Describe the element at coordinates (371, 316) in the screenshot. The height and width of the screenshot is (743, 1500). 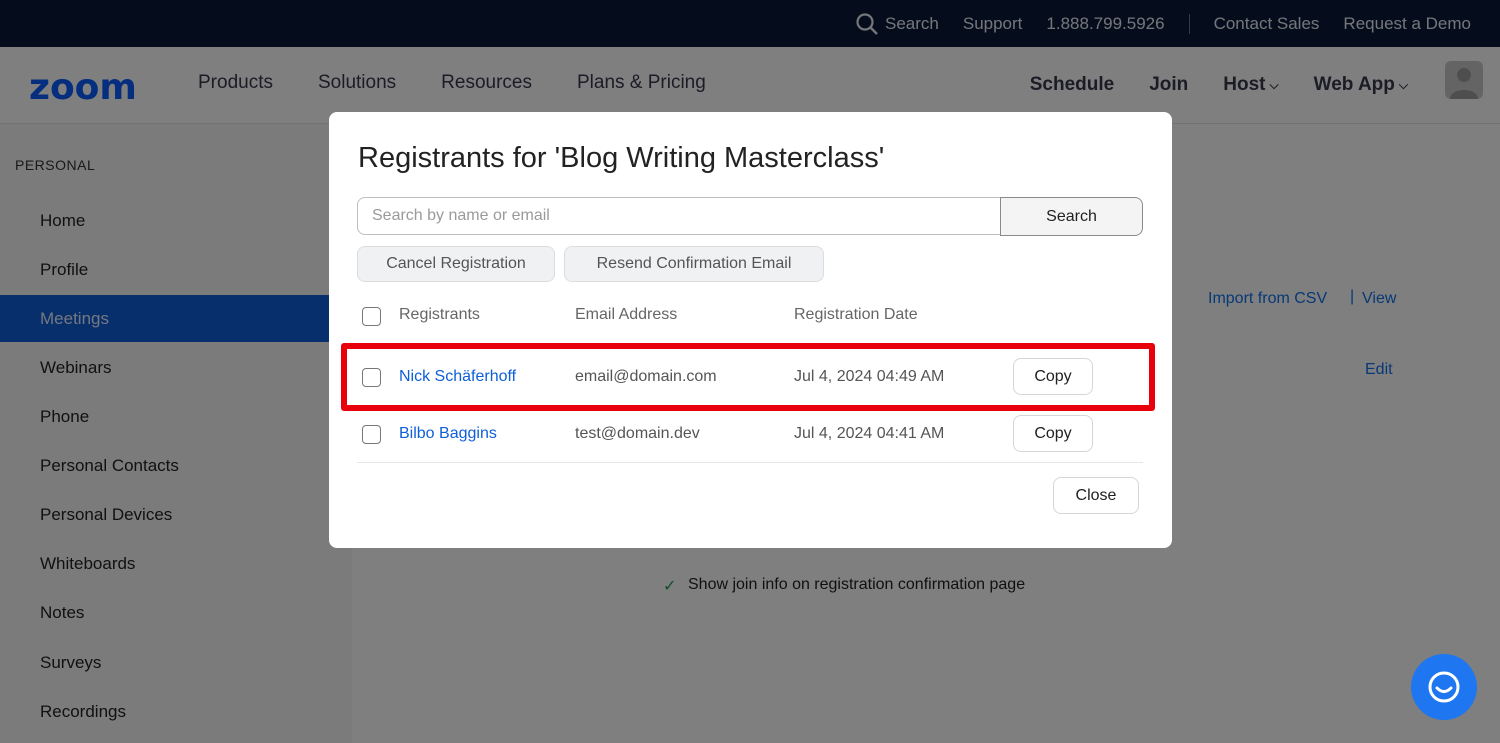
I see `select-all-checkbox` at that location.